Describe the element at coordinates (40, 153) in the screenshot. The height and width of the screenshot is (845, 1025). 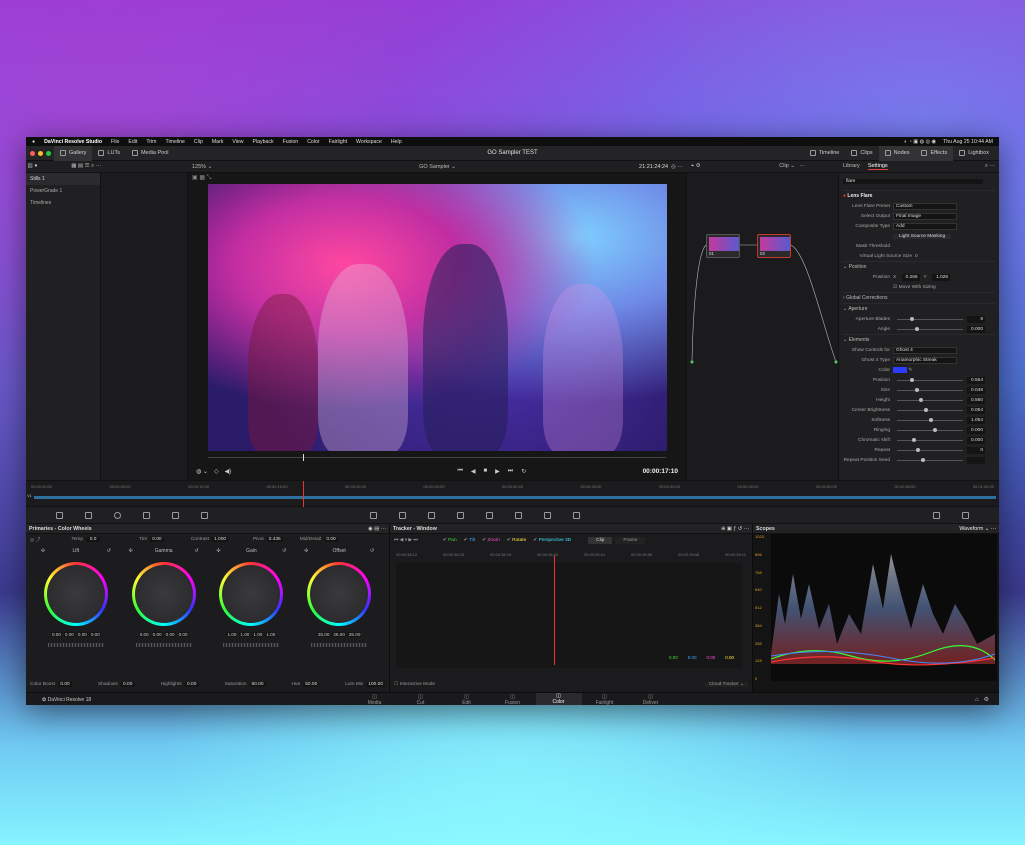
I see `minimize-window-button` at that location.